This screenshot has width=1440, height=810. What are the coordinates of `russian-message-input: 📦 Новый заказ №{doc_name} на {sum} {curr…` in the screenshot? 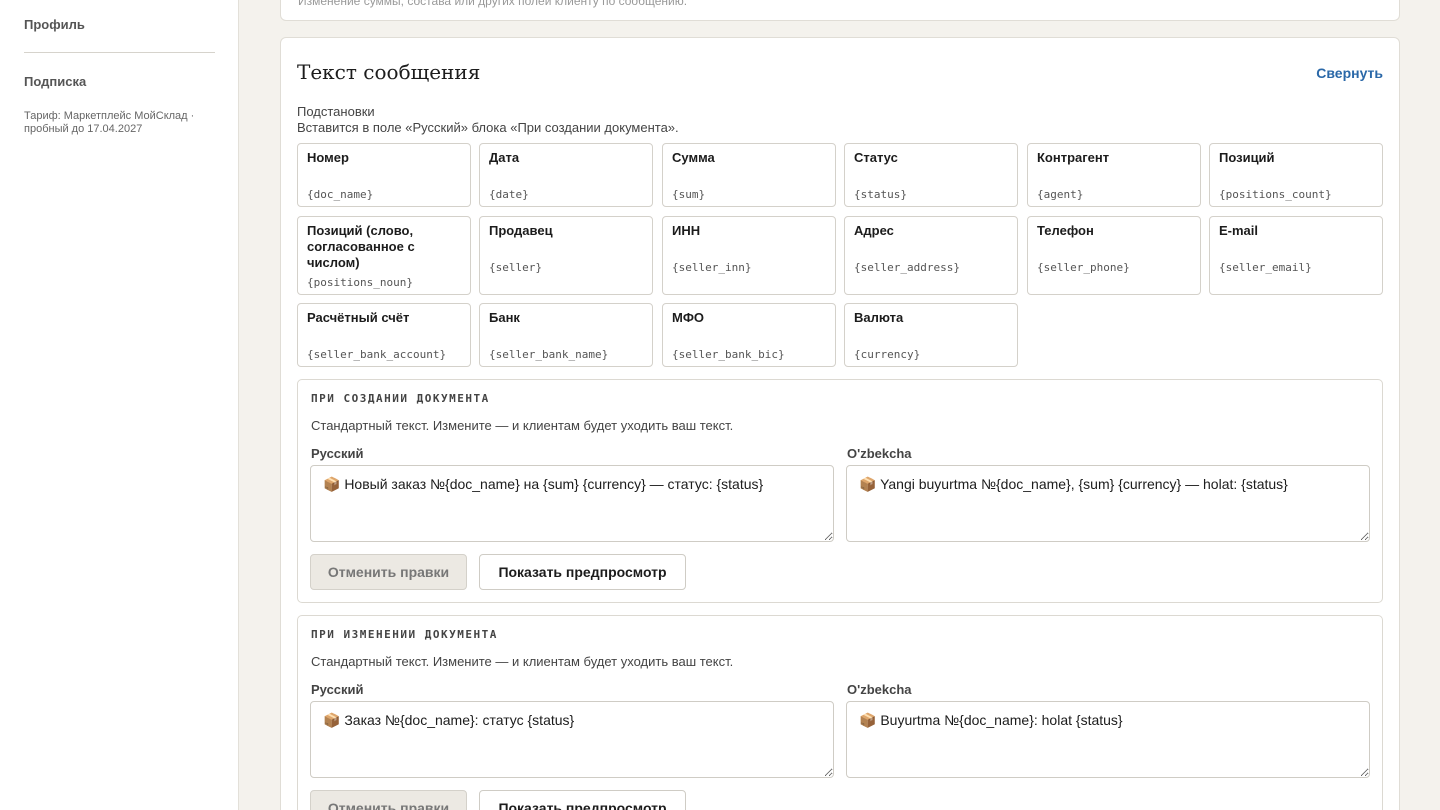 It's located at (572, 503).